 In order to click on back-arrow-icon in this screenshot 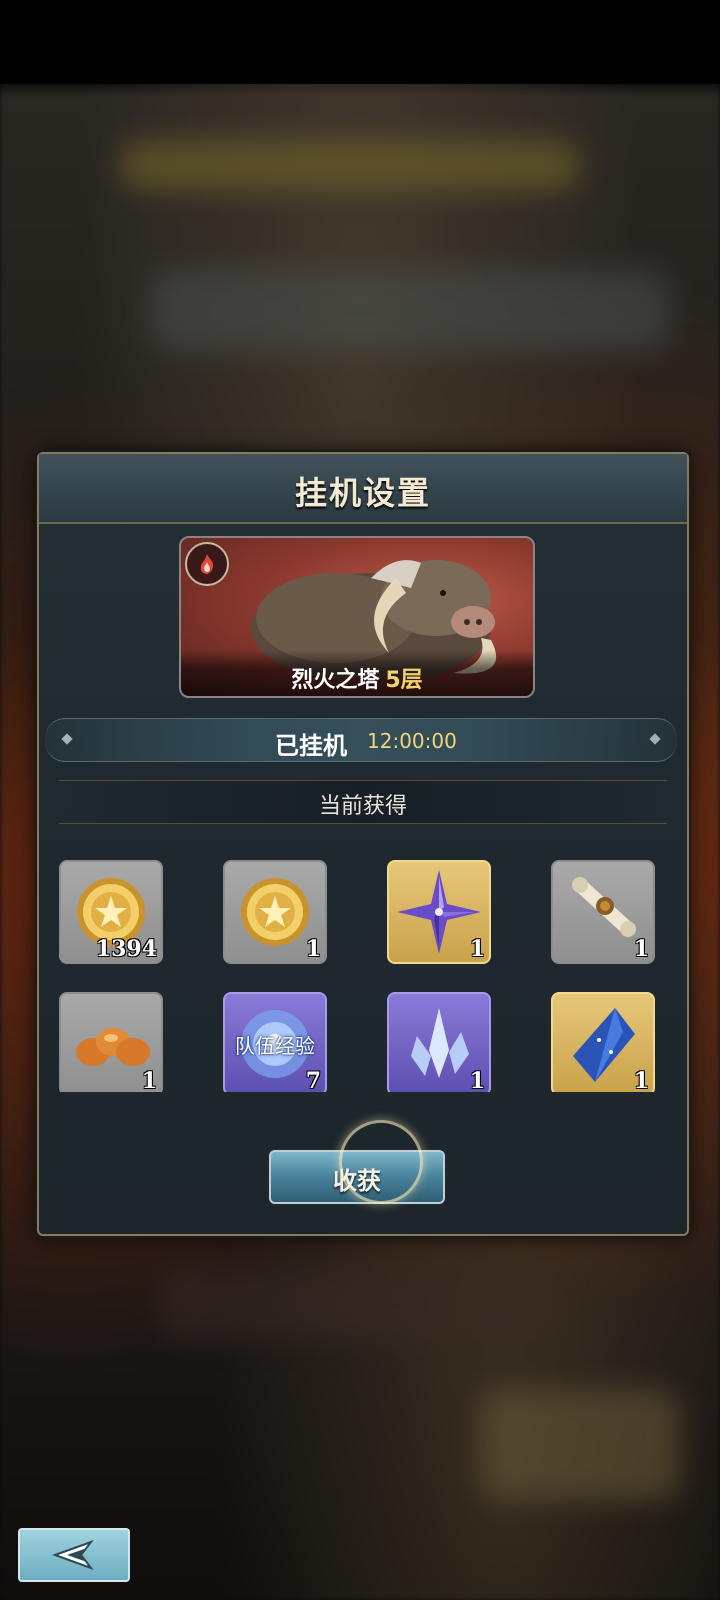, I will do `click(73, 1555)`.